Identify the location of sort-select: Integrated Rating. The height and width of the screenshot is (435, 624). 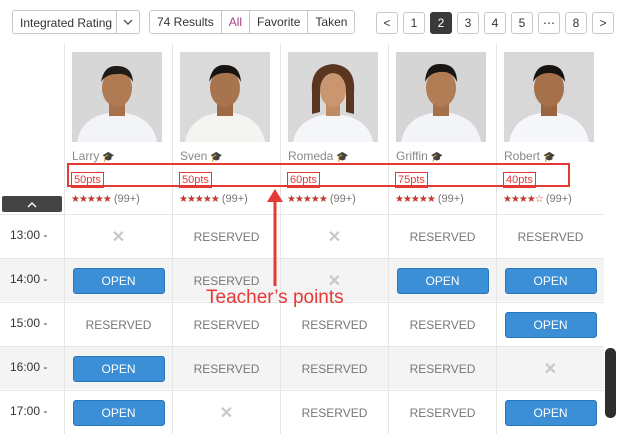
(76, 22).